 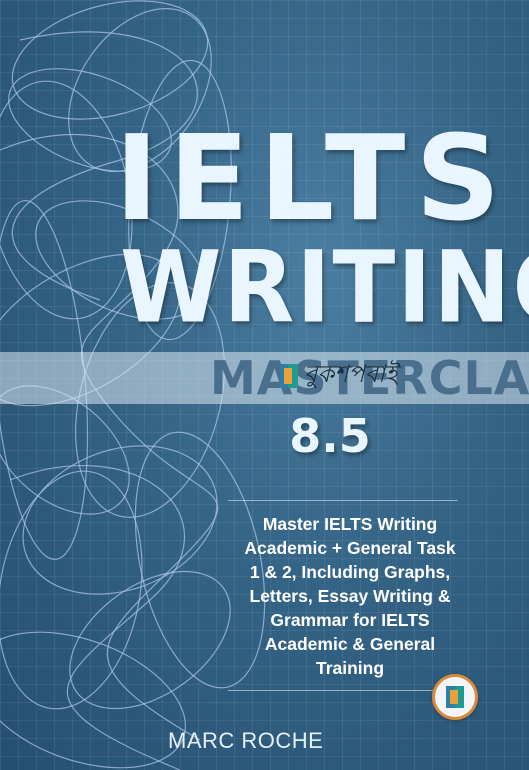 I want to click on subtitle-line: 1 & 2, Including Graphs,, so click(x=350, y=572).